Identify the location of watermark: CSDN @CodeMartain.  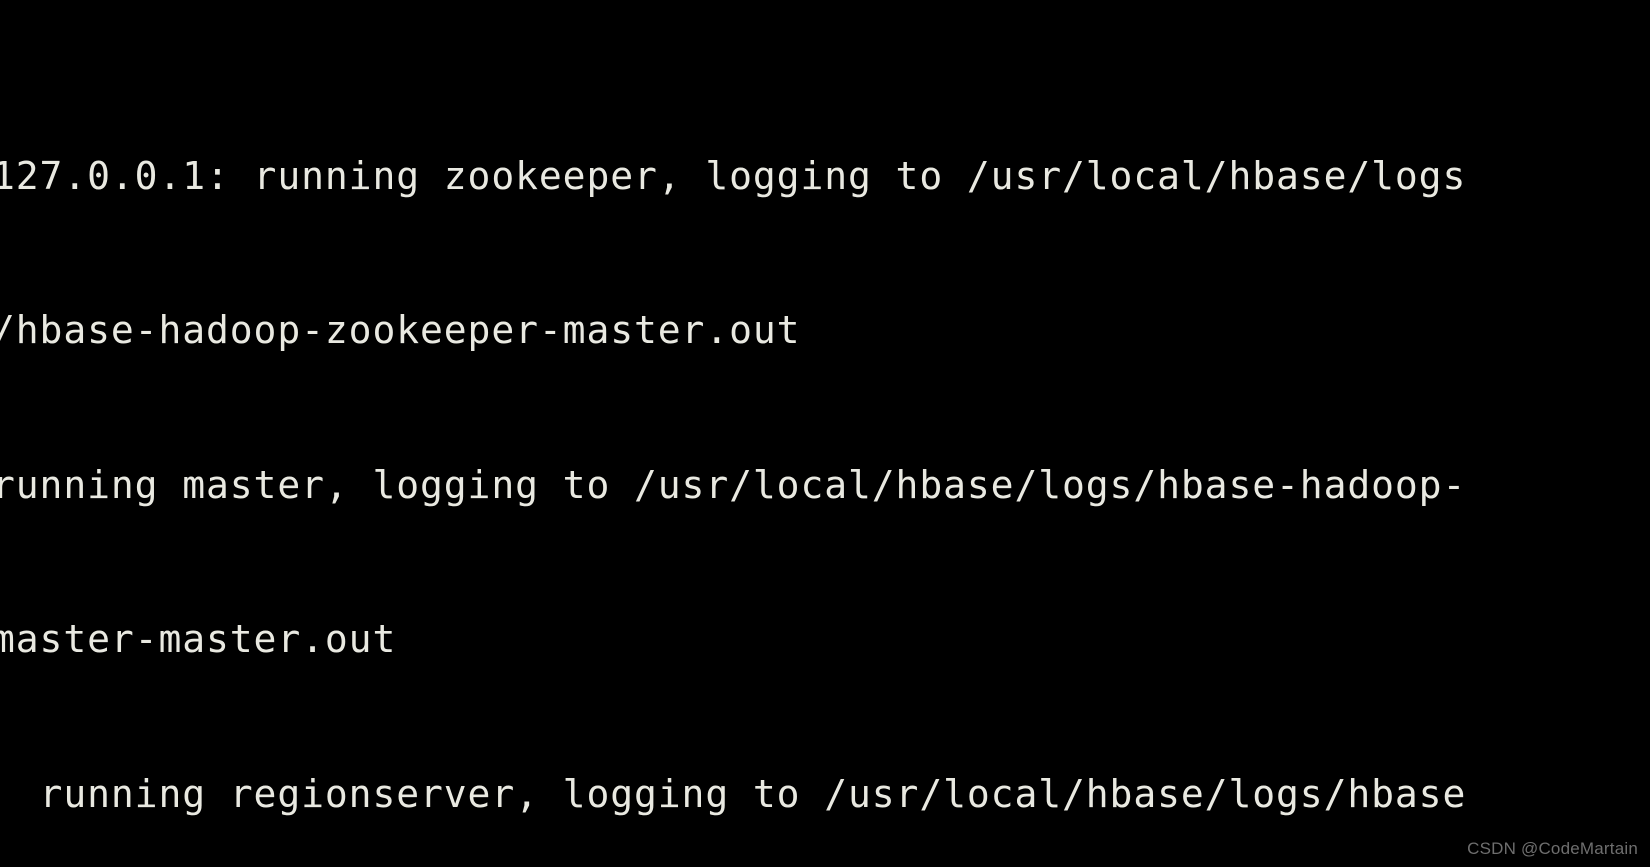
(1552, 848).